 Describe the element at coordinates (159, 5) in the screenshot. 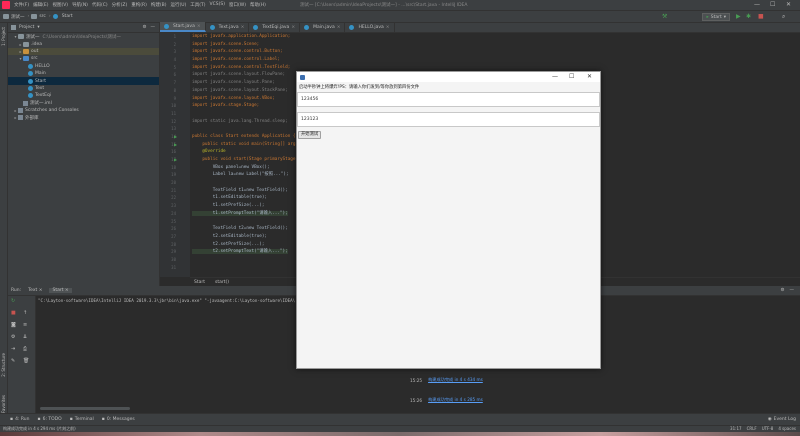

I see `menu-item: 构建(B)` at that location.